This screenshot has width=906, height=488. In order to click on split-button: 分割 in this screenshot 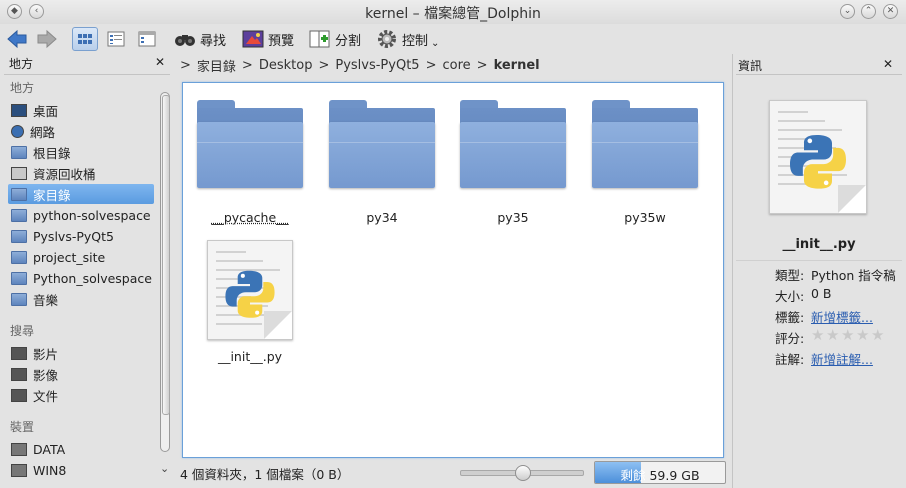, I will do `click(335, 39)`.